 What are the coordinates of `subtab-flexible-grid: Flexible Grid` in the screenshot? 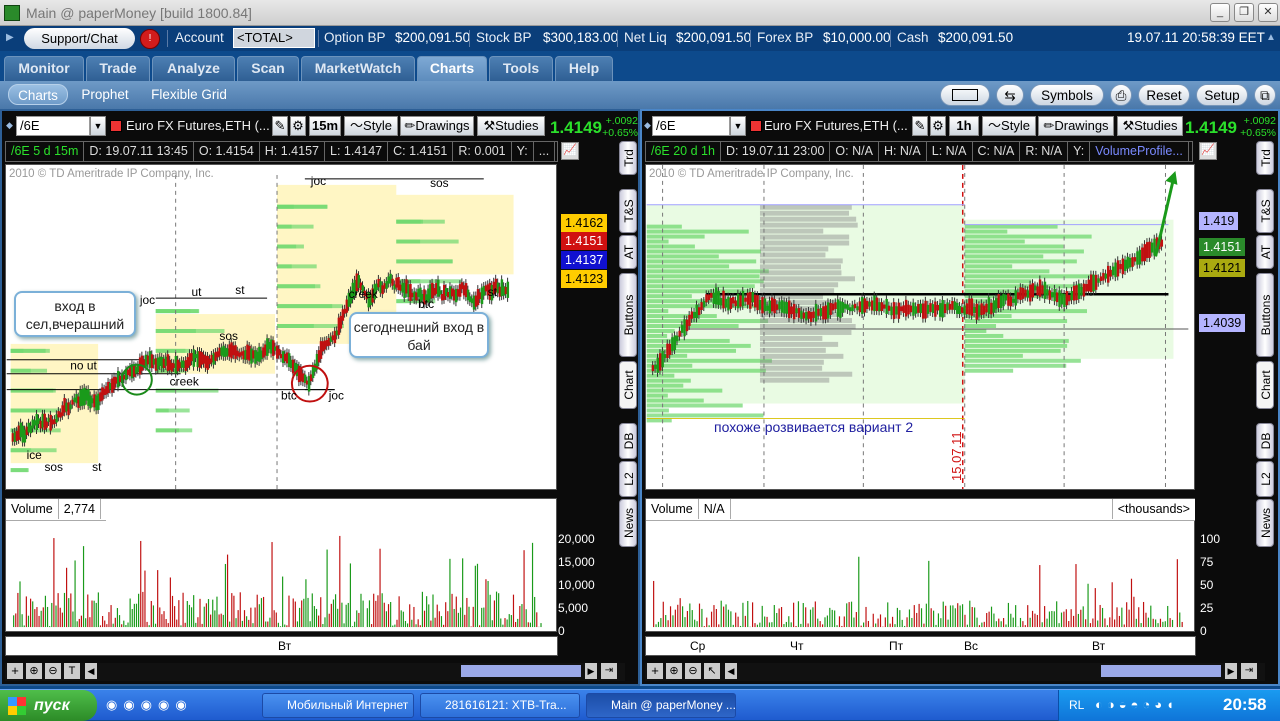 It's located at (189, 94).